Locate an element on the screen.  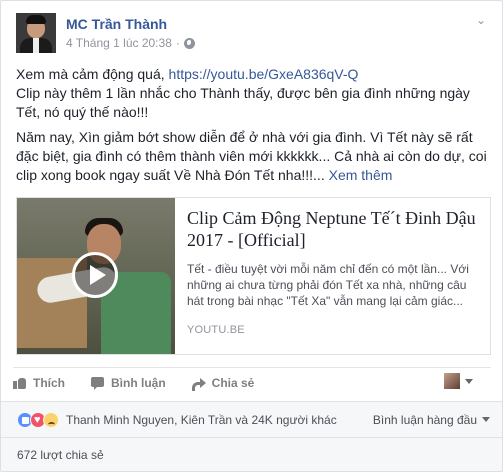
author-avatar is located at coordinates (36, 33).